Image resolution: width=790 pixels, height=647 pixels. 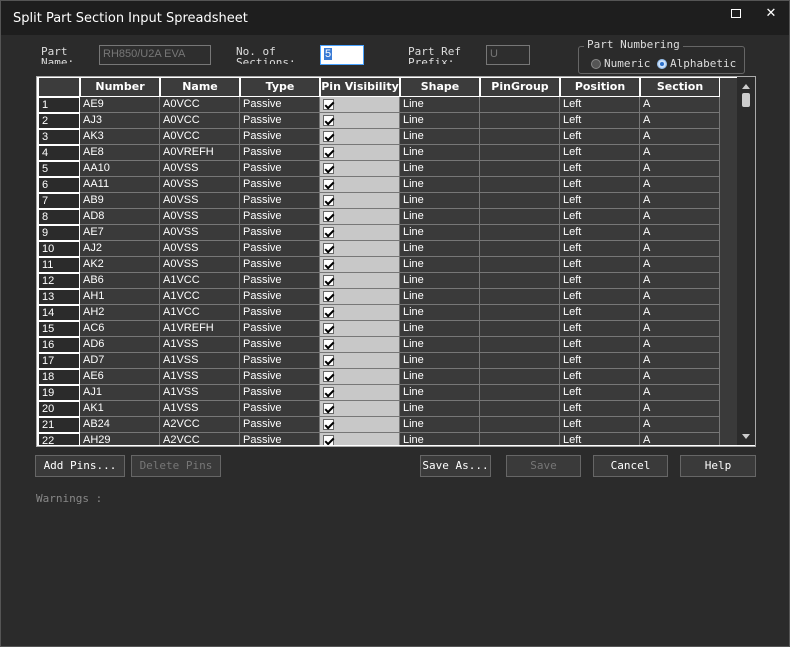 I want to click on column-header-number: Number, so click(x=120, y=87).